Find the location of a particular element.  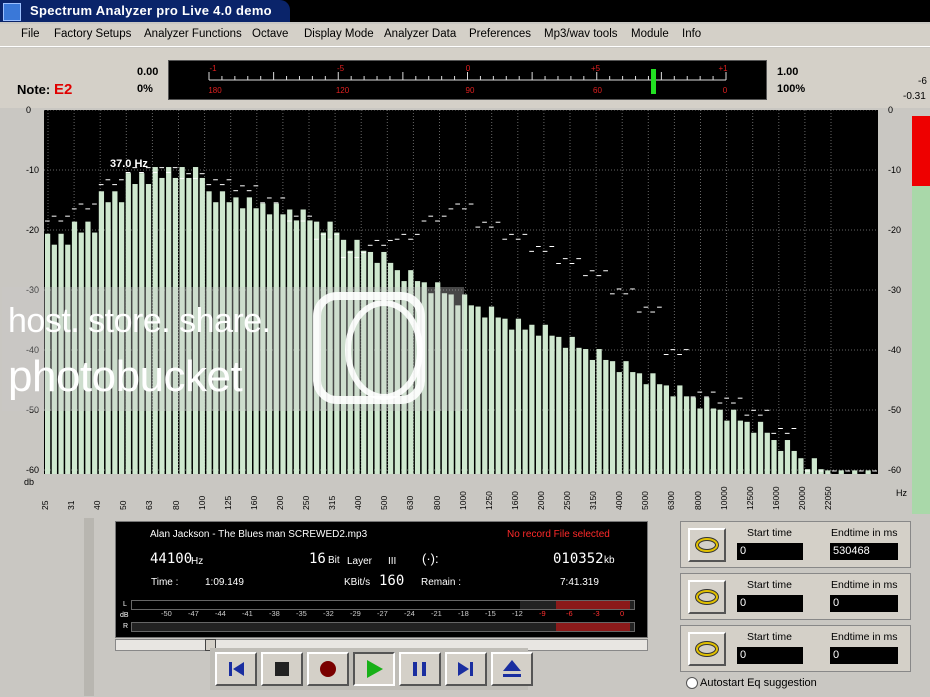

x-tick-label: 1250 is located at coordinates (488, 500).